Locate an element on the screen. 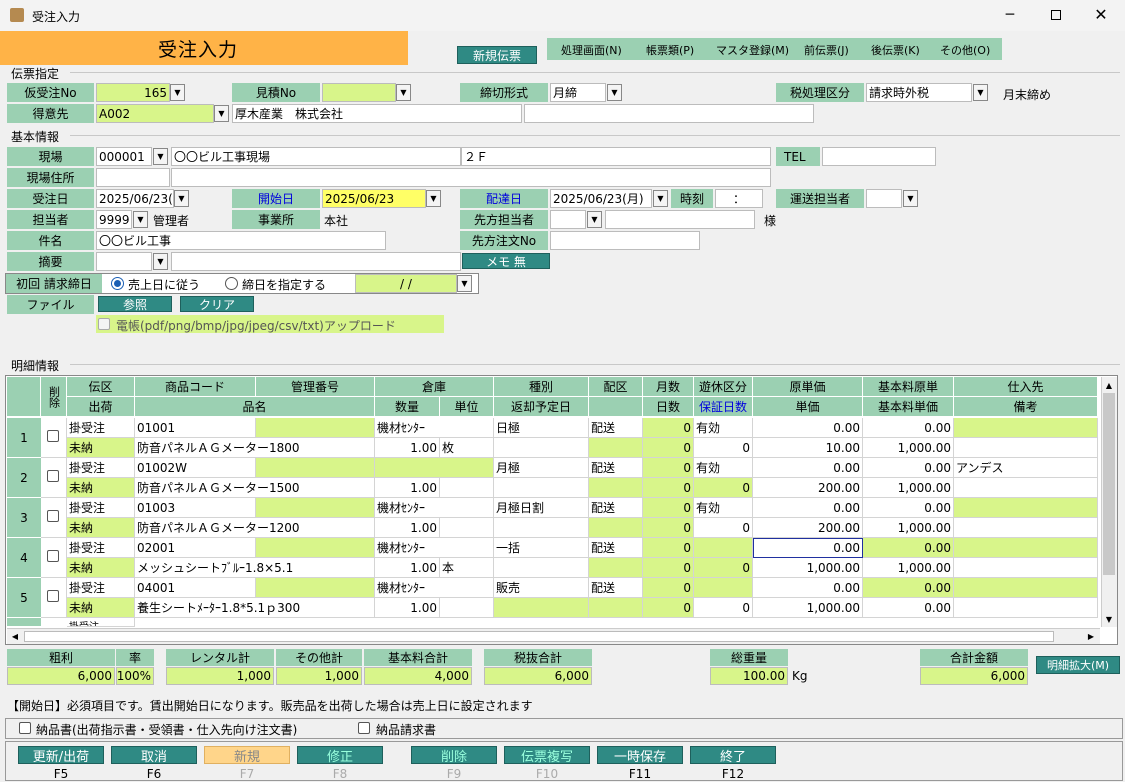 The width and height of the screenshot is (1125, 782). cell-henkyaku is located at coordinates (541, 448).